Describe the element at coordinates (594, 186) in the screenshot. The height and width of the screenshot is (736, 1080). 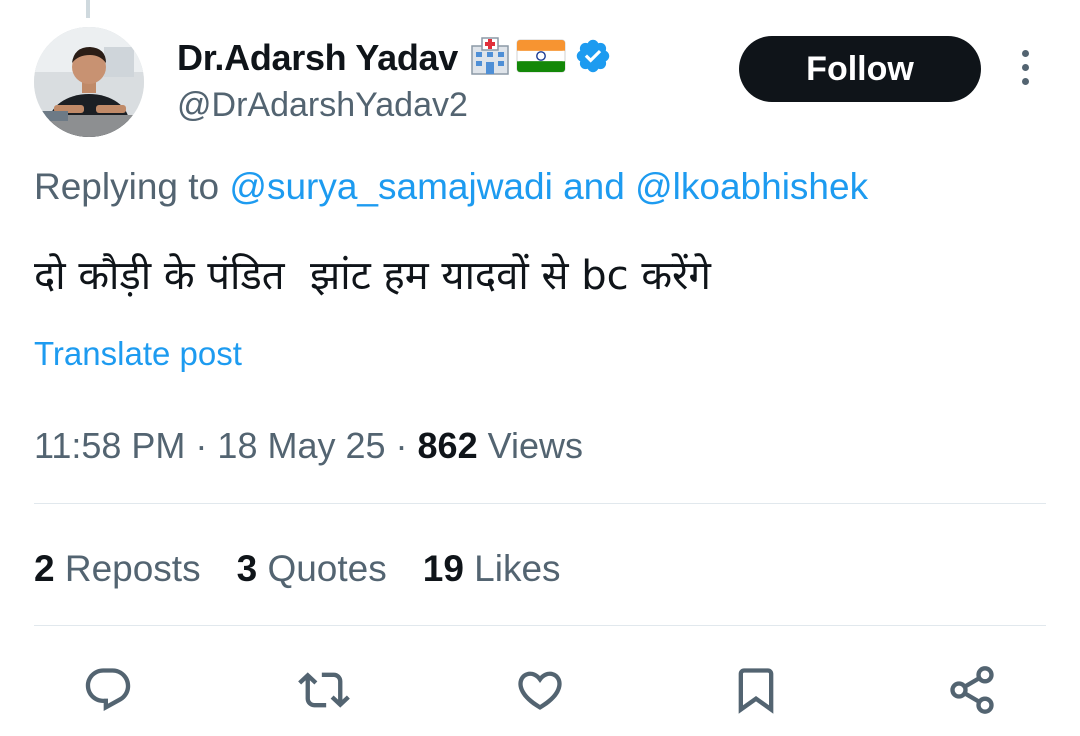
I see `replying-to-joiner: and` at that location.